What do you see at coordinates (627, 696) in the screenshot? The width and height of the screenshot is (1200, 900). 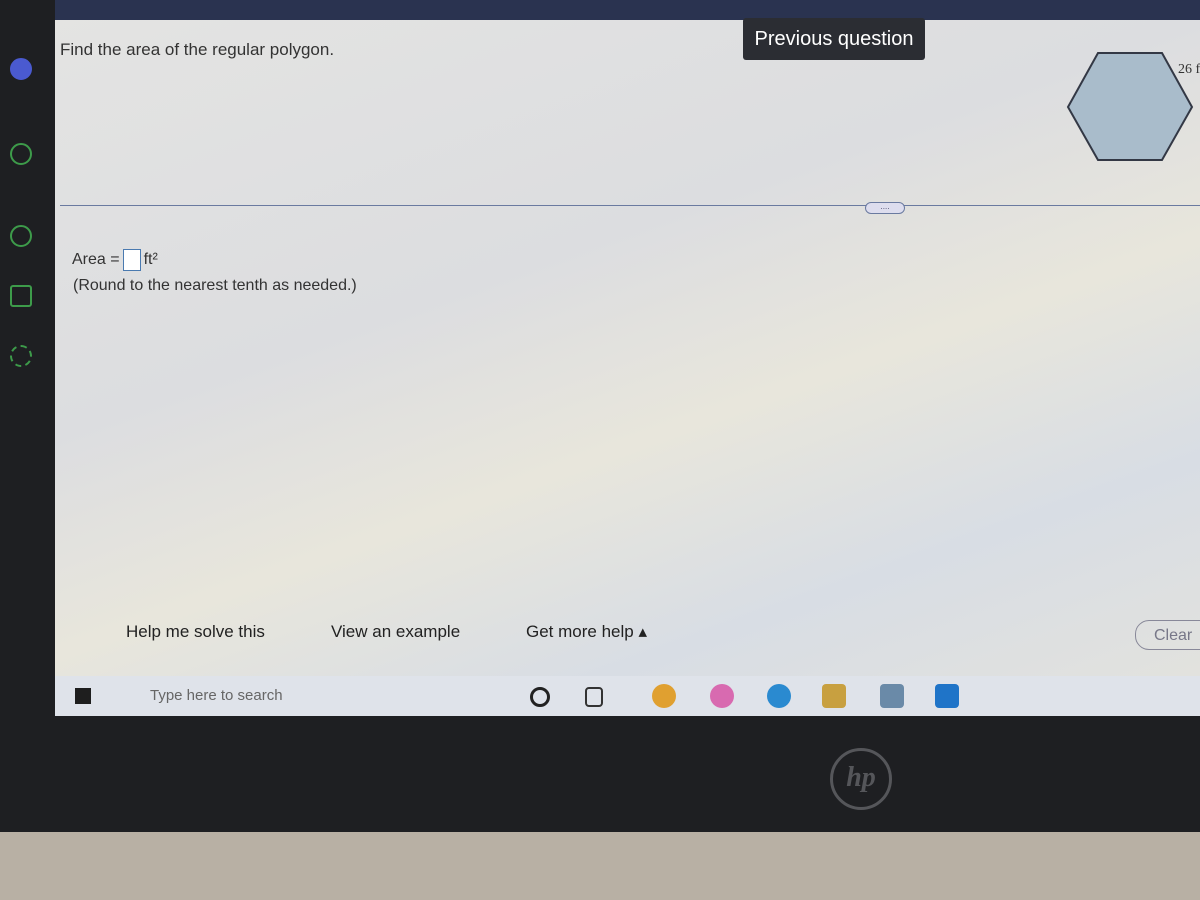 I see `taskbar: Type here to search` at bounding box center [627, 696].